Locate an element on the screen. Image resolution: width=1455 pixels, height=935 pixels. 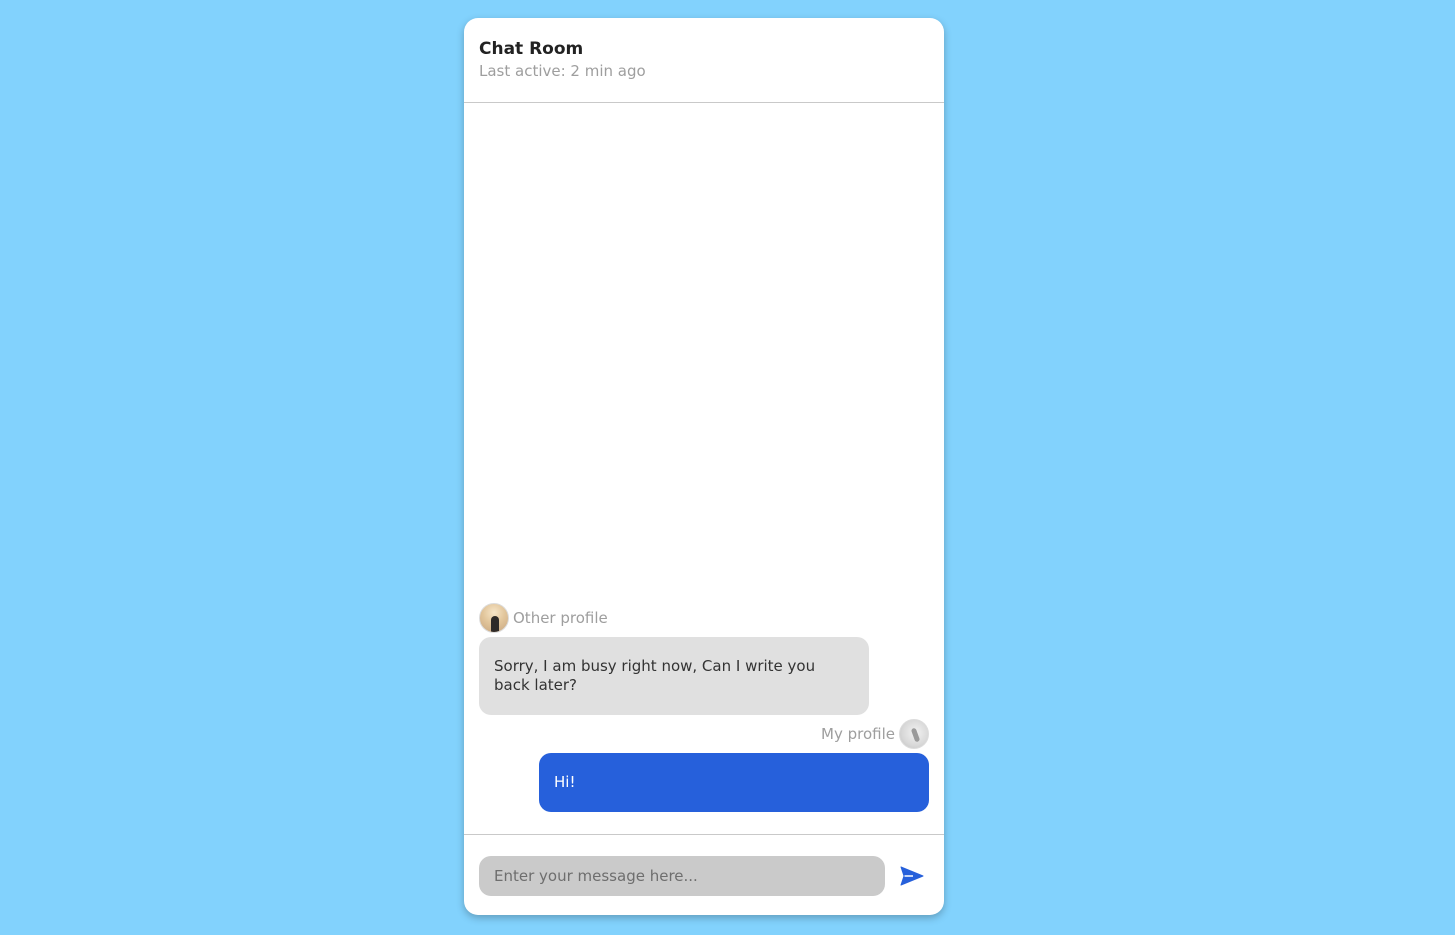
chat-header: Chat Room Last active: 2 min ago is located at coordinates (704, 60).